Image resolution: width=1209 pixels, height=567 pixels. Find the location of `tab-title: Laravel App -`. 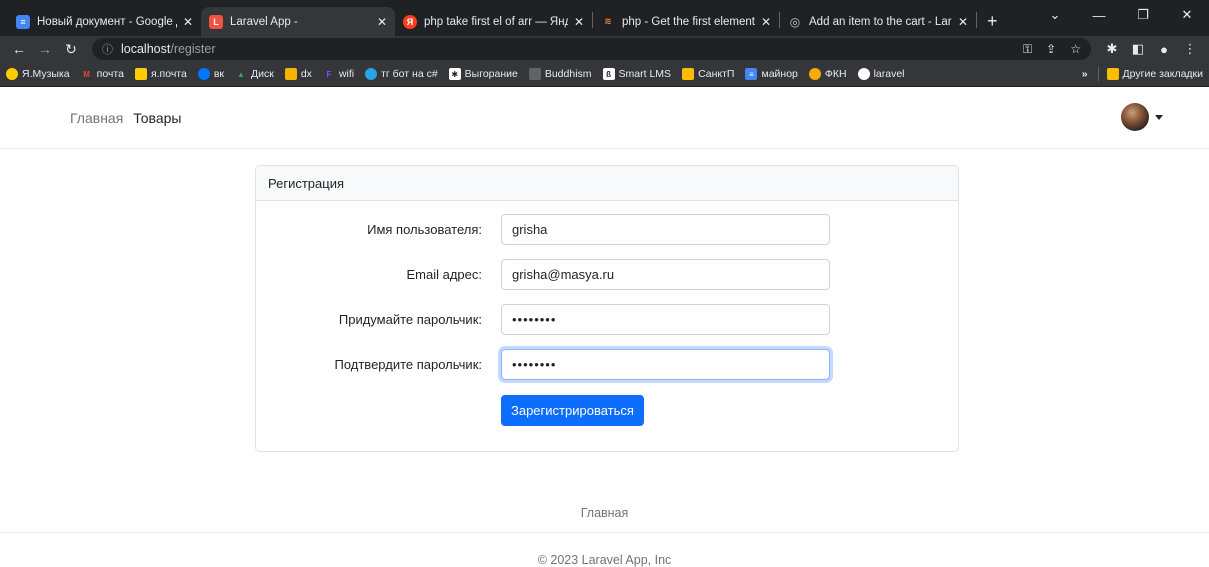

tab-title: Laravel App - is located at coordinates (264, 21).